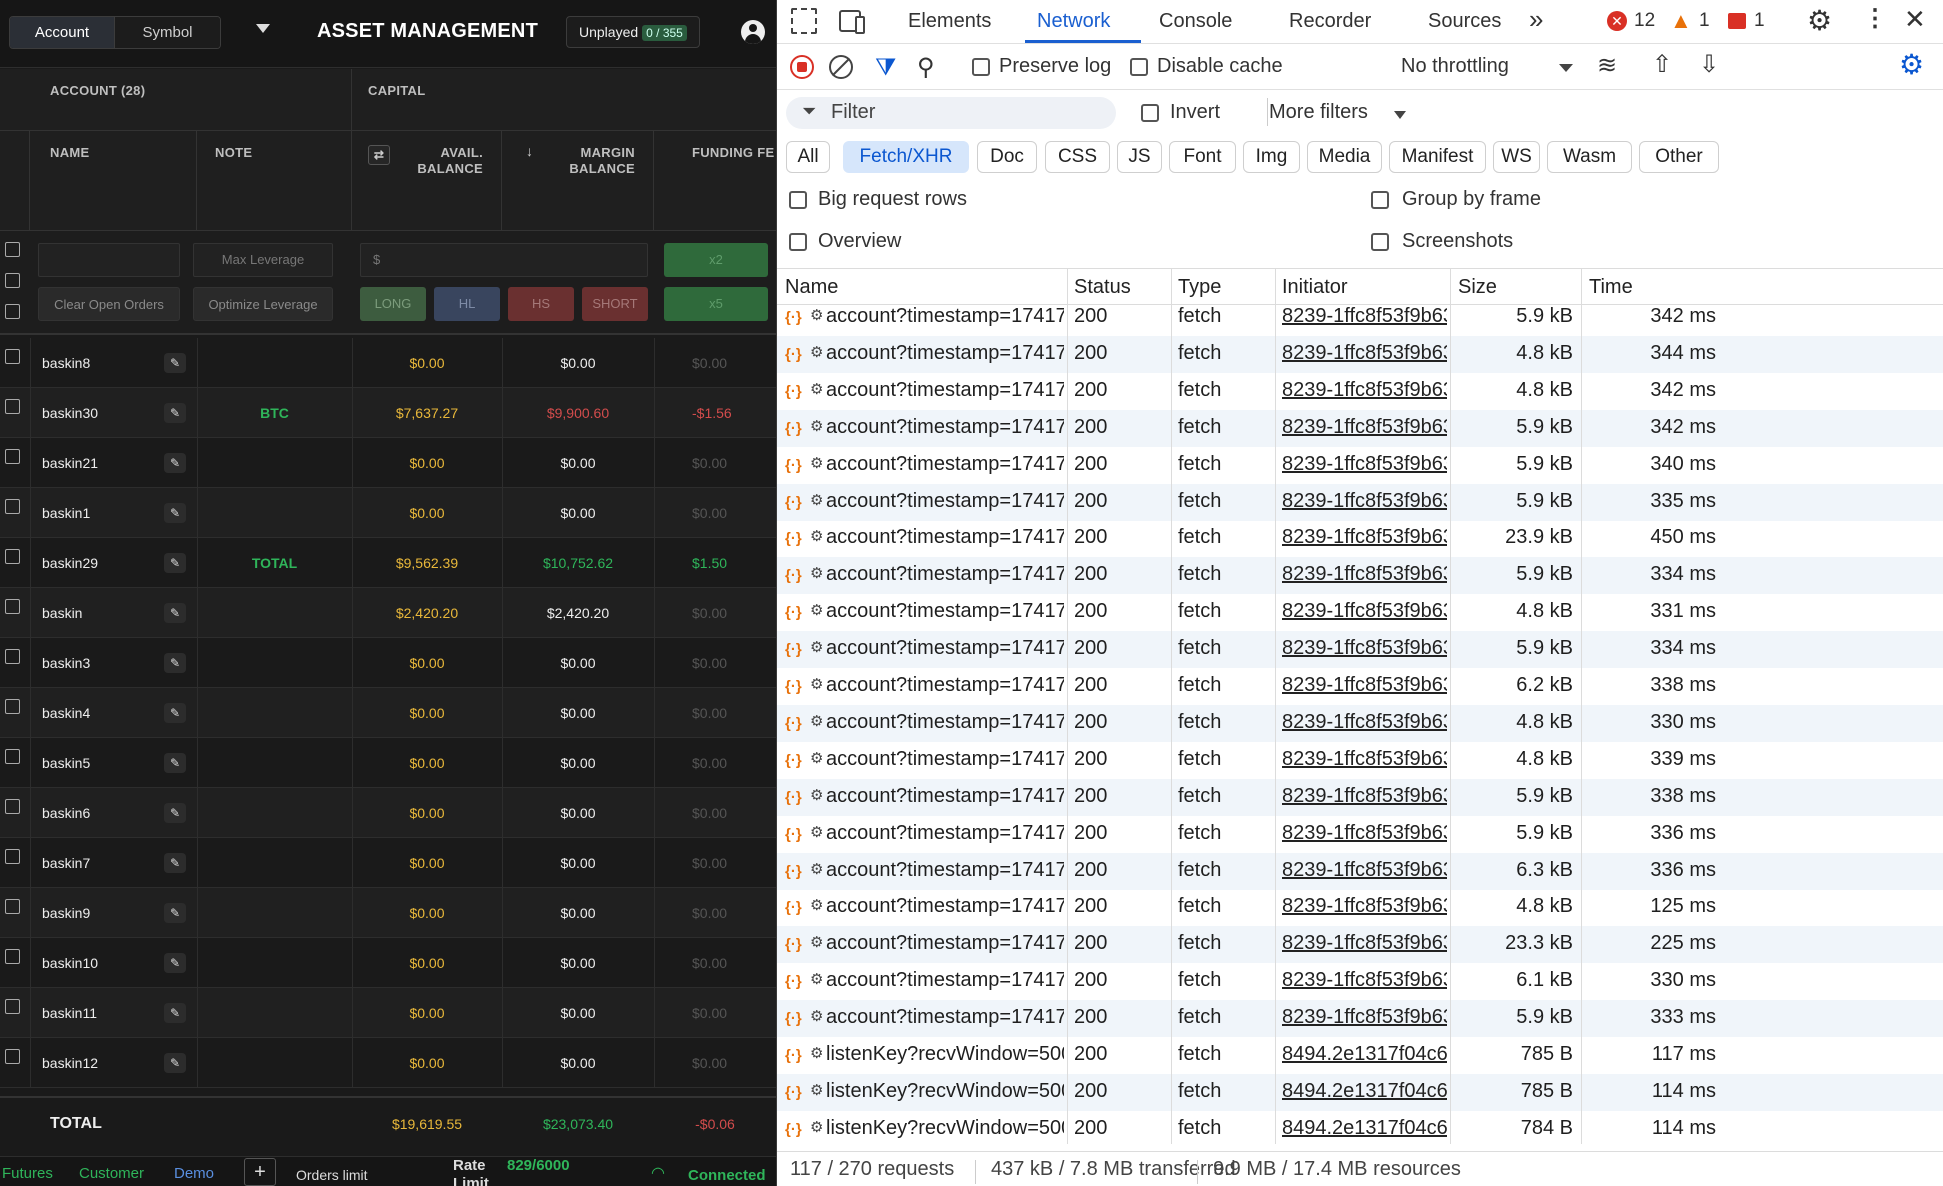 The image size is (1943, 1186). Describe the element at coordinates (541, 304) in the screenshot. I see `hs-button: HS` at that location.